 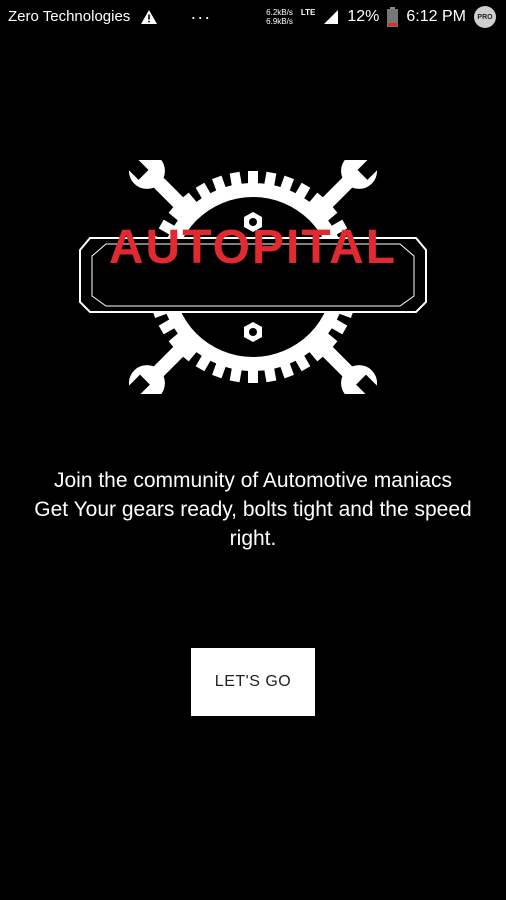 What do you see at coordinates (308, 12) in the screenshot?
I see `network-type: LTE` at bounding box center [308, 12].